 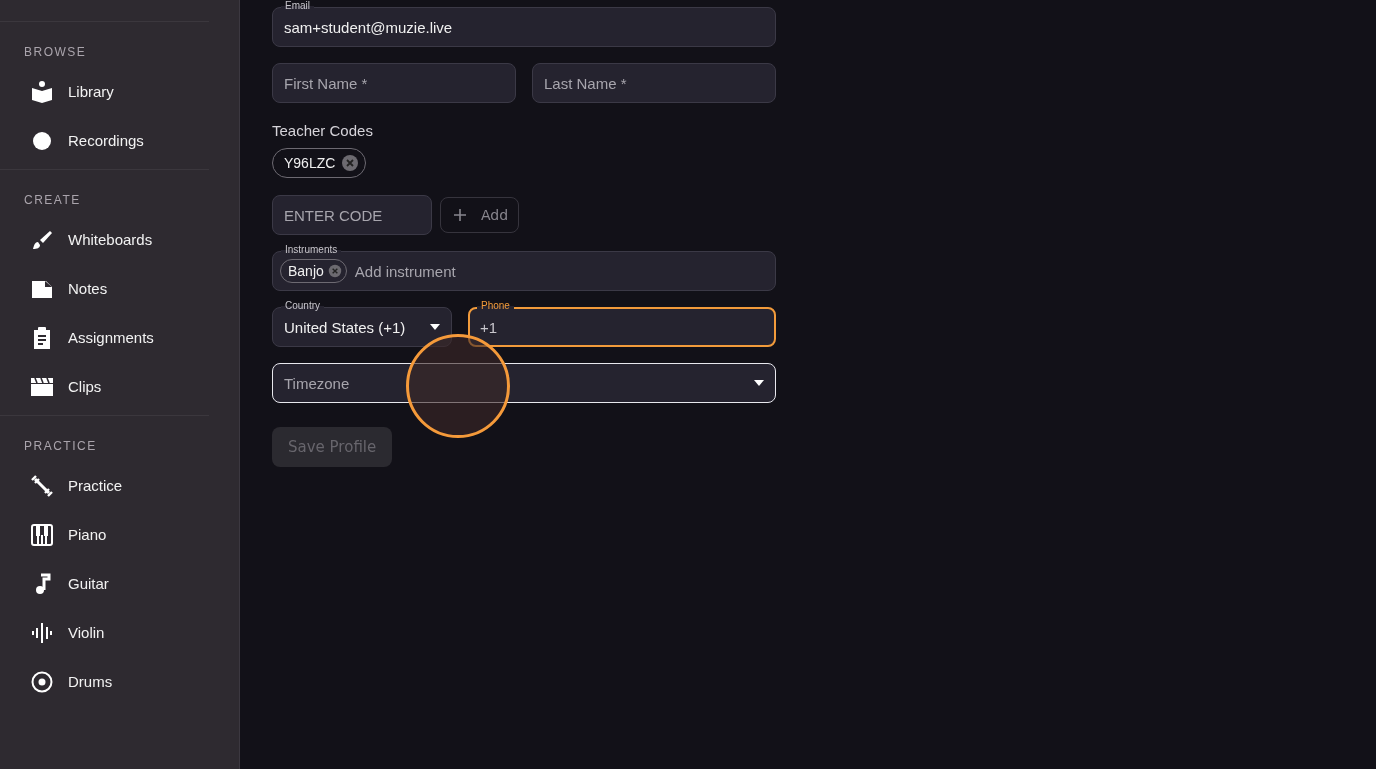 What do you see at coordinates (104, 239) in the screenshot?
I see `sidebar-item: Whiteboards` at bounding box center [104, 239].